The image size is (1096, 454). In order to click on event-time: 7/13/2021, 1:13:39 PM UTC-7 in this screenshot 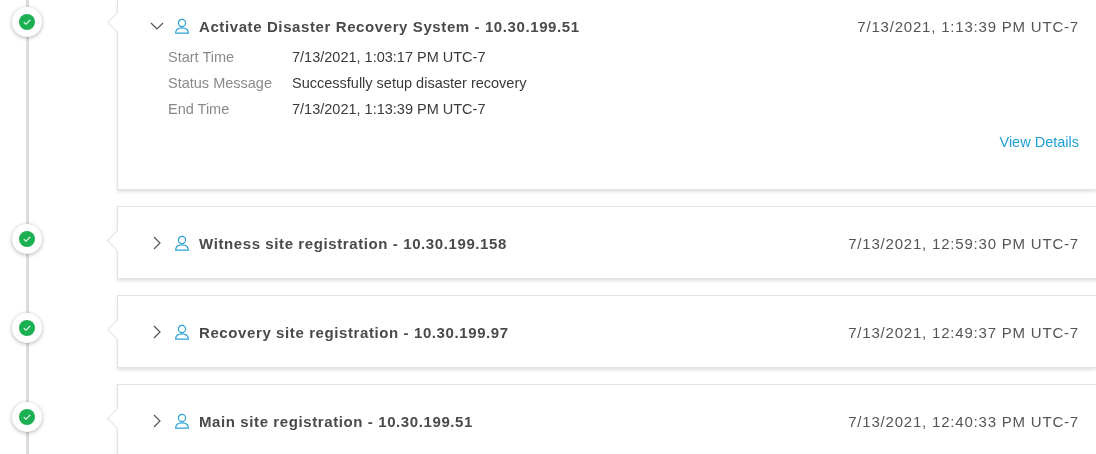, I will do `click(968, 26)`.